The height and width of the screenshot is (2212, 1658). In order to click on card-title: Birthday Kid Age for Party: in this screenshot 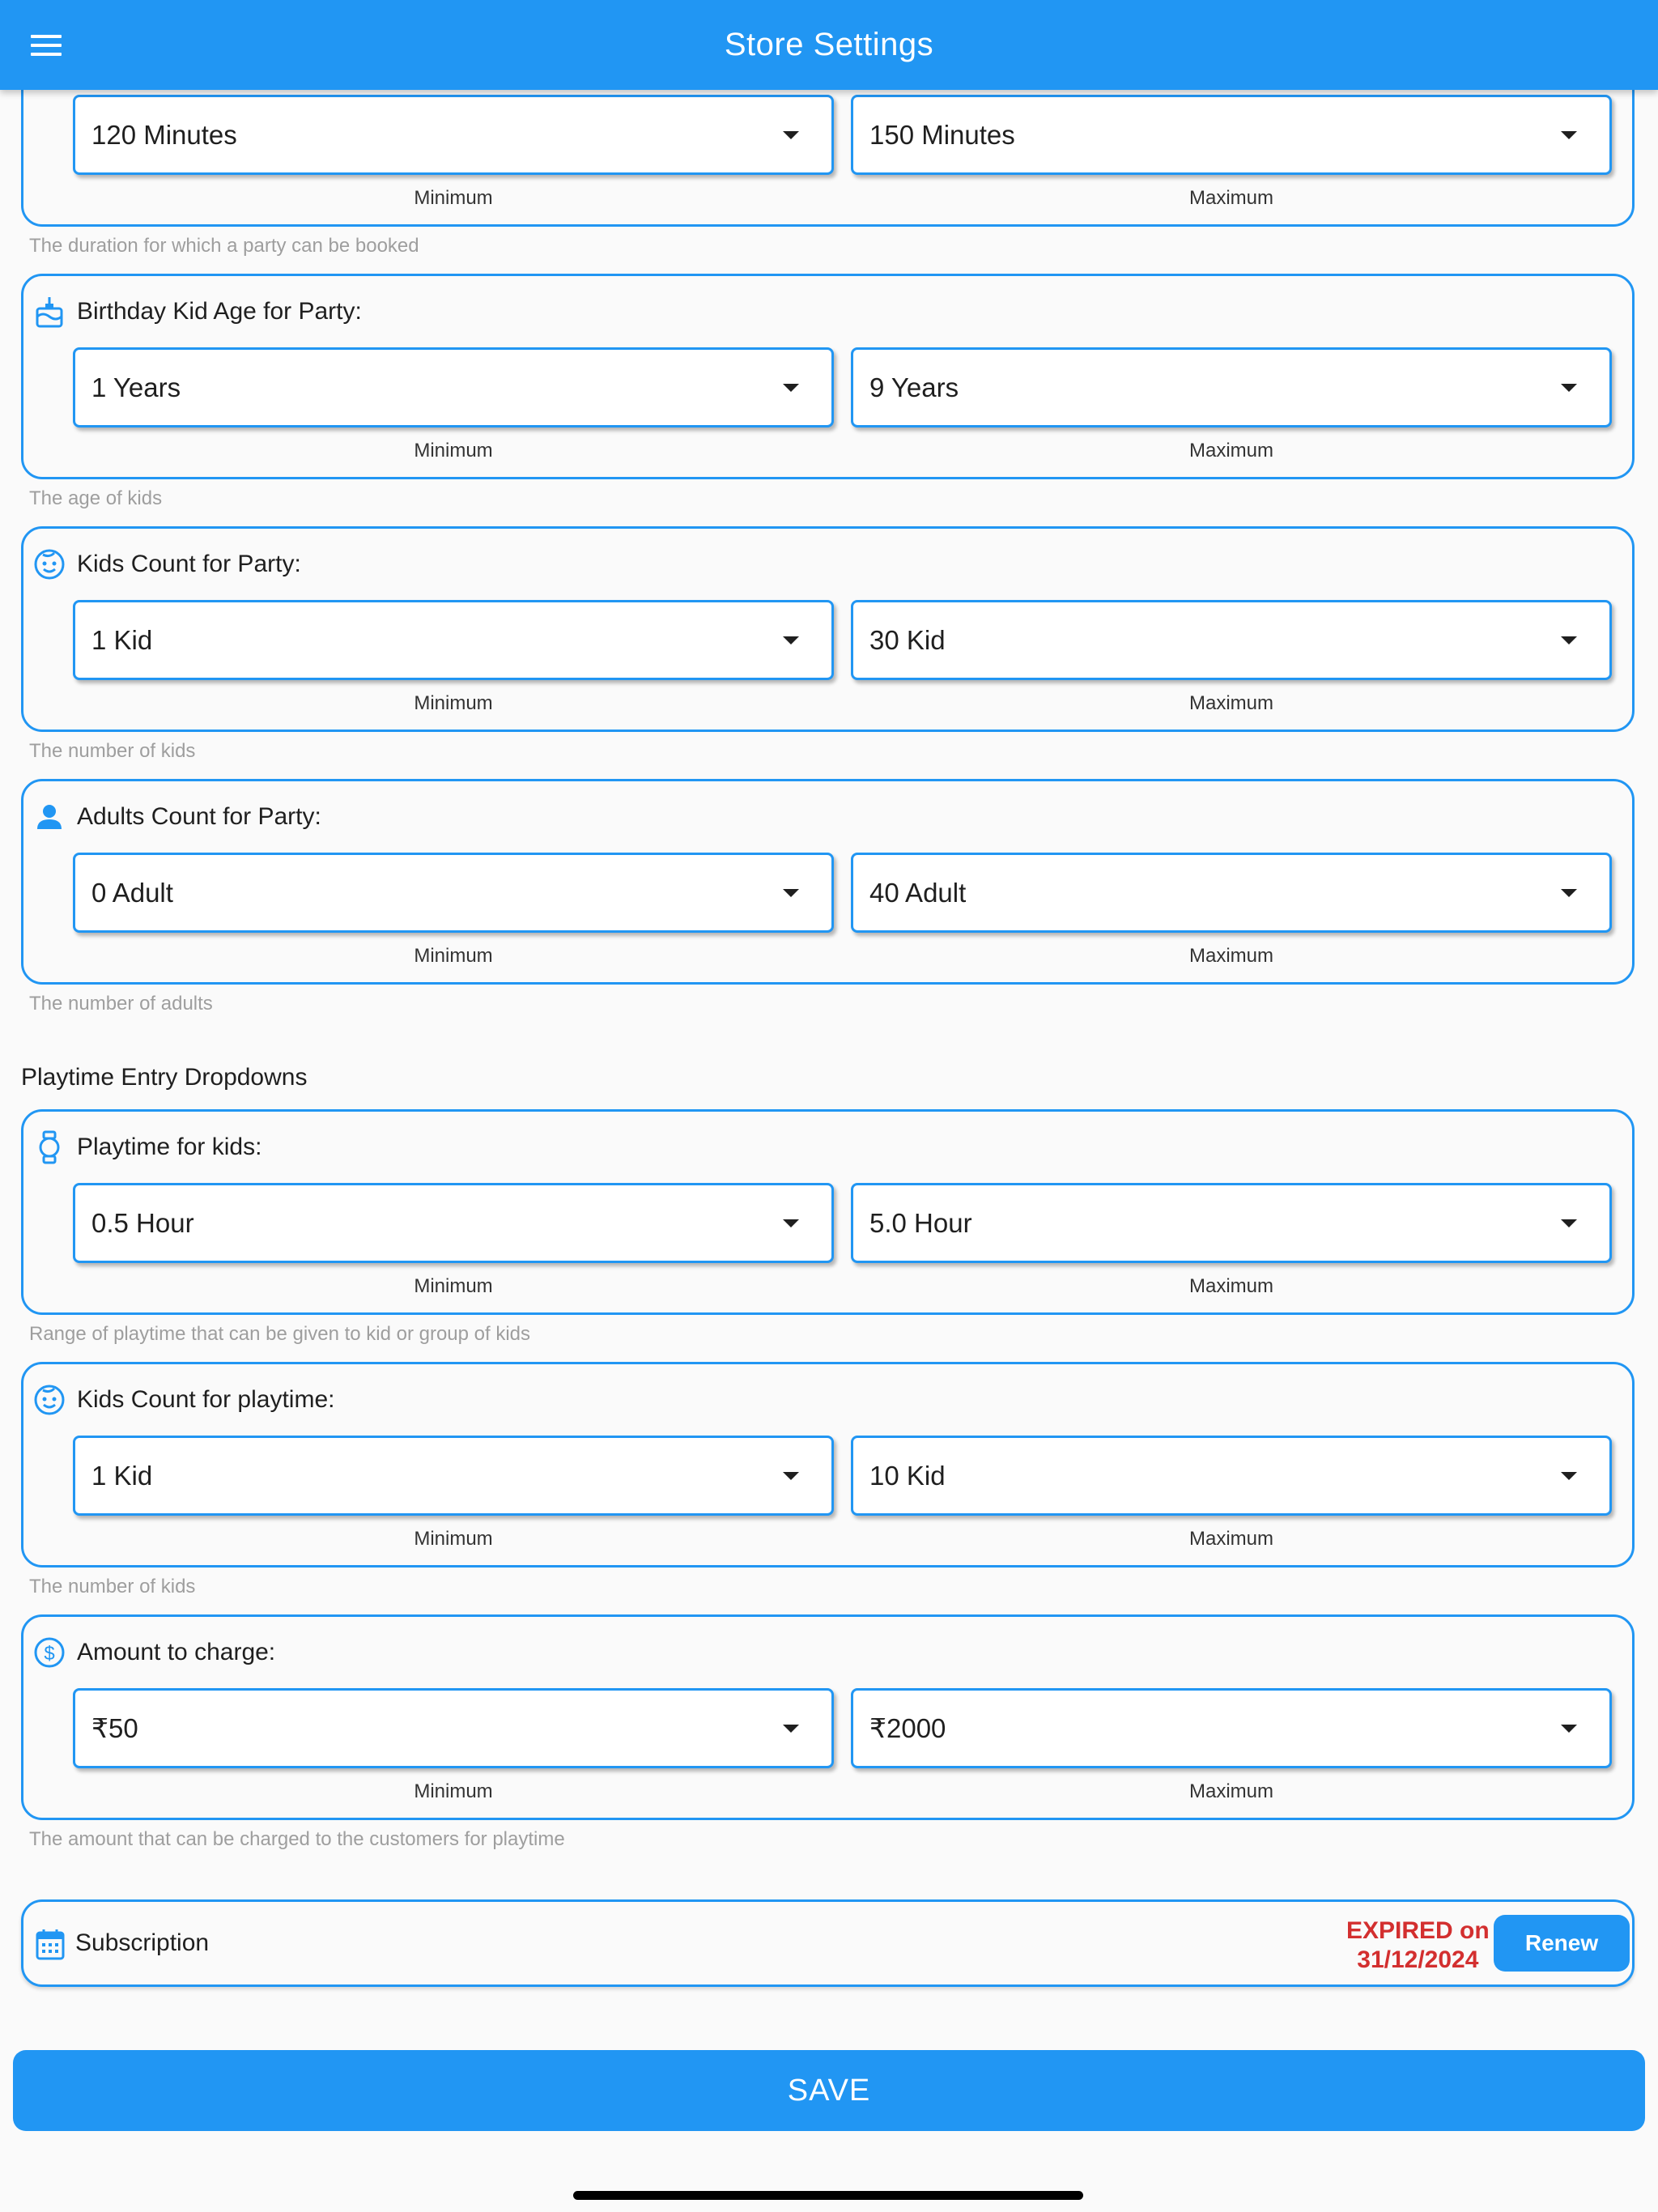, I will do `click(219, 312)`.